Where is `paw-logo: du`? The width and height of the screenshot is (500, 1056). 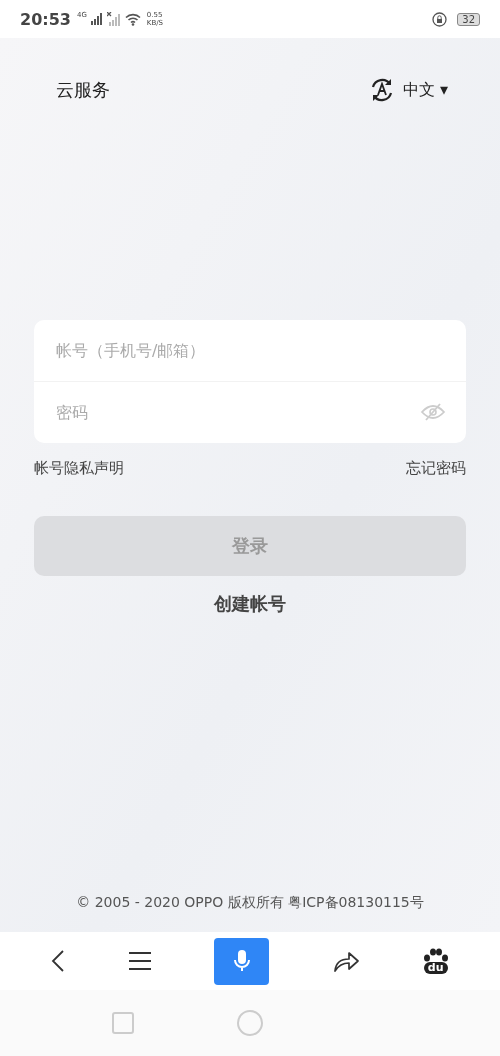 paw-logo: du is located at coordinates (435, 961).